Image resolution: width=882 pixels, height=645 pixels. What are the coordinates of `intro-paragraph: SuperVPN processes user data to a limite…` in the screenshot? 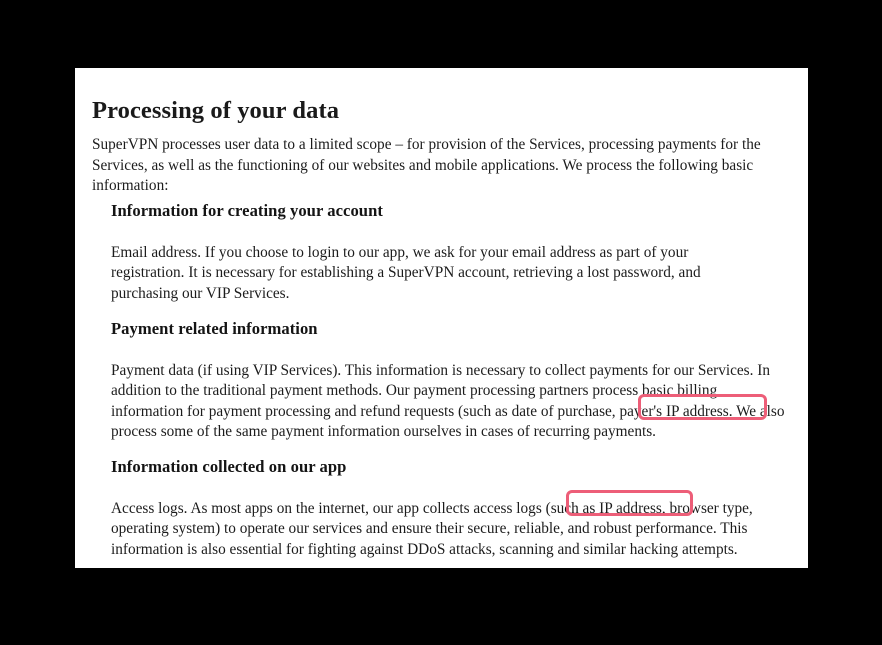 It's located at (426, 165).